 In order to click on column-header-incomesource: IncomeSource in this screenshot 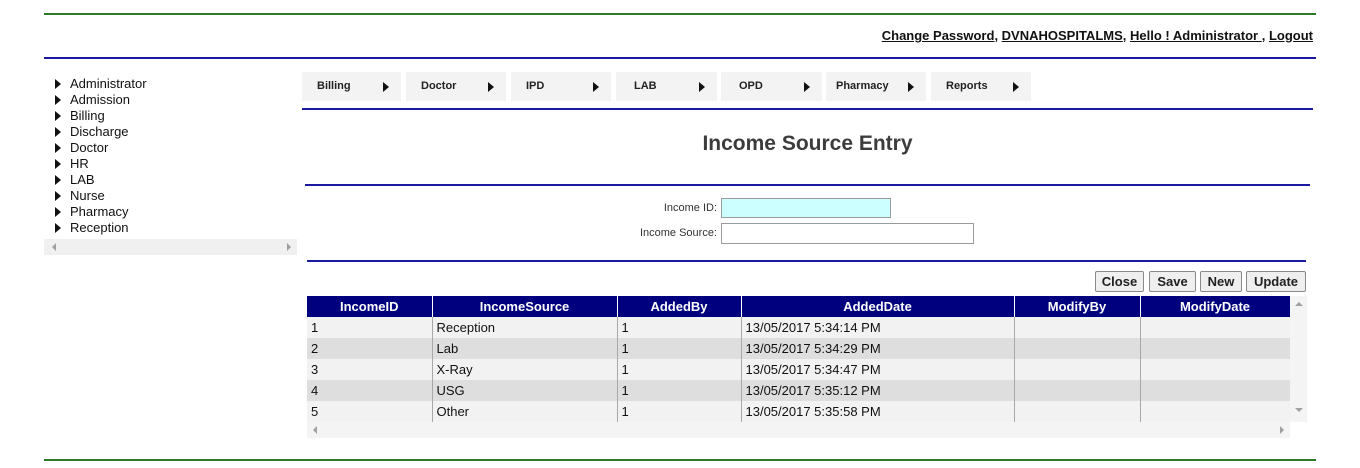, I will do `click(525, 306)`.